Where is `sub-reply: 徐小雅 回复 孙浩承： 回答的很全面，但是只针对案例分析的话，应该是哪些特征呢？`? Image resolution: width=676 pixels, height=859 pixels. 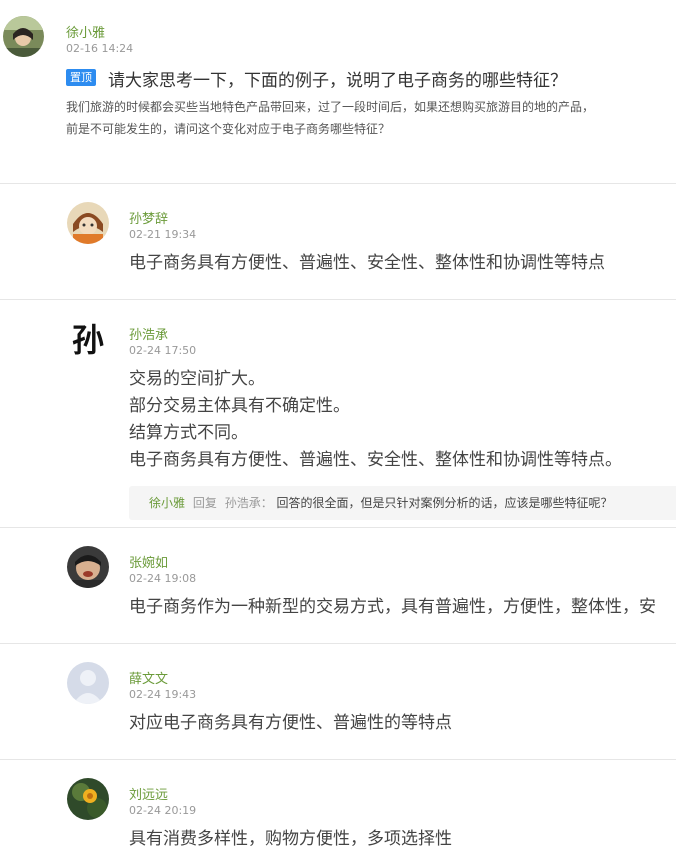 sub-reply: 徐小雅 回复 孙浩承： 回答的很全面，但是只针对案例分析的话，应该是哪些特征呢？ is located at coordinates (402, 503).